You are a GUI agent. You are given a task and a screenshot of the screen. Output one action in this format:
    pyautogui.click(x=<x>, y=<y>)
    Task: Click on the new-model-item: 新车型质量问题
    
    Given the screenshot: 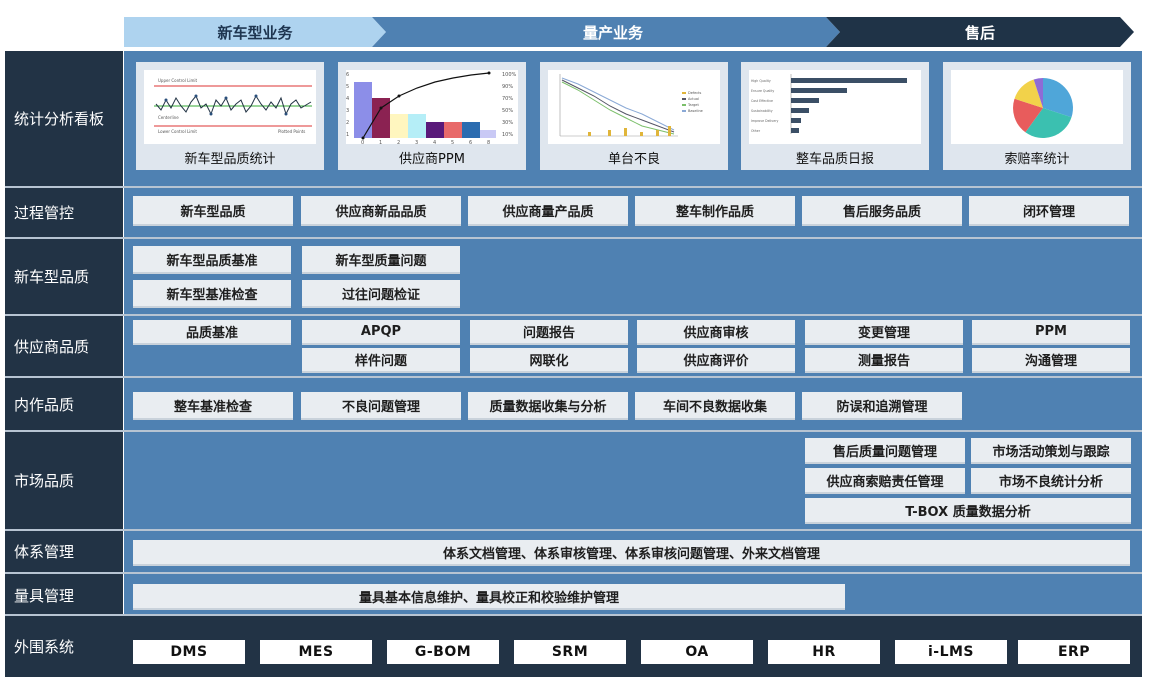 What is the action you would take?
    pyautogui.click(x=381, y=260)
    